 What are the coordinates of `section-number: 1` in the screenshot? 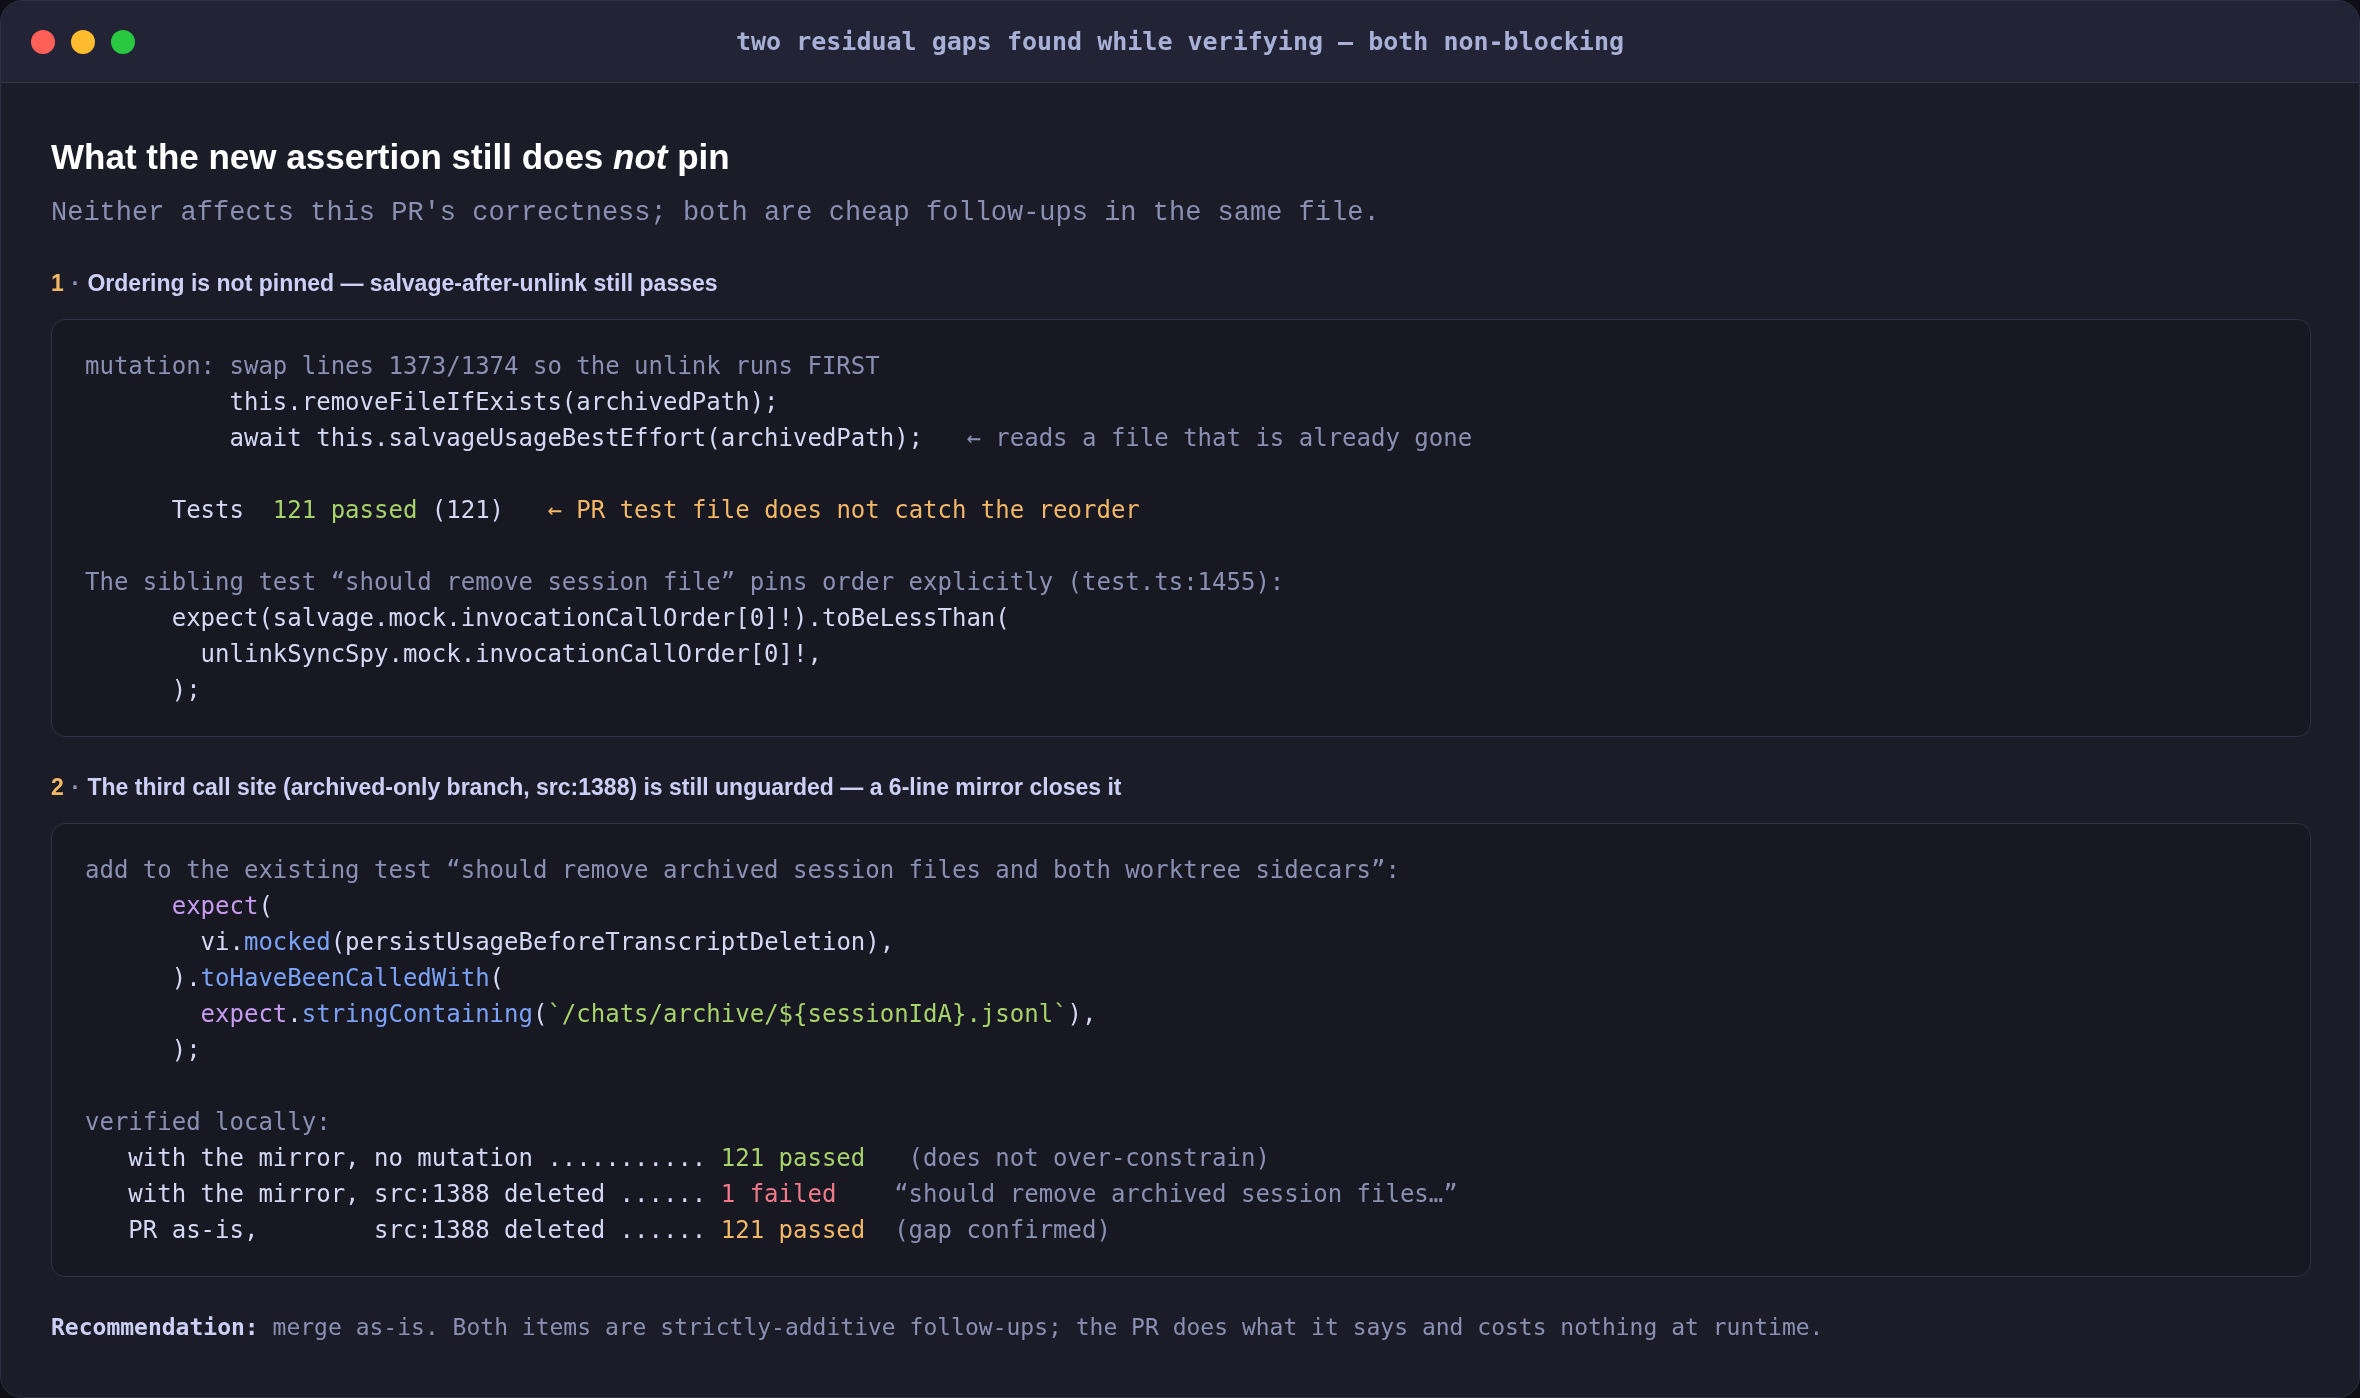 It's located at (57, 283).